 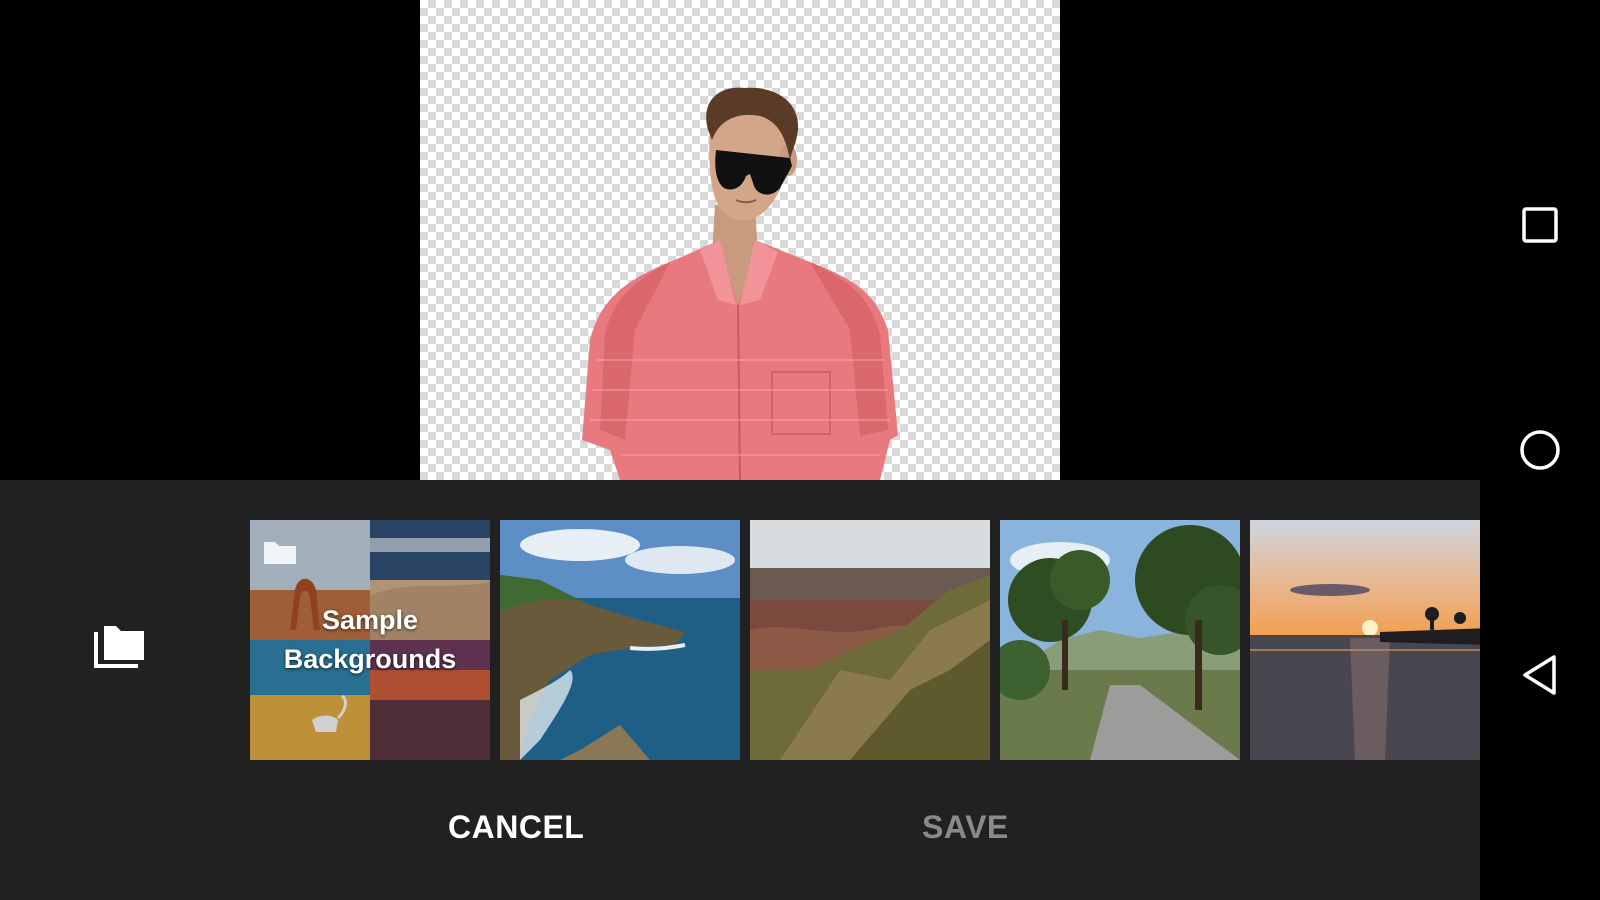 I want to click on sunset-photo, so click(x=1365, y=640).